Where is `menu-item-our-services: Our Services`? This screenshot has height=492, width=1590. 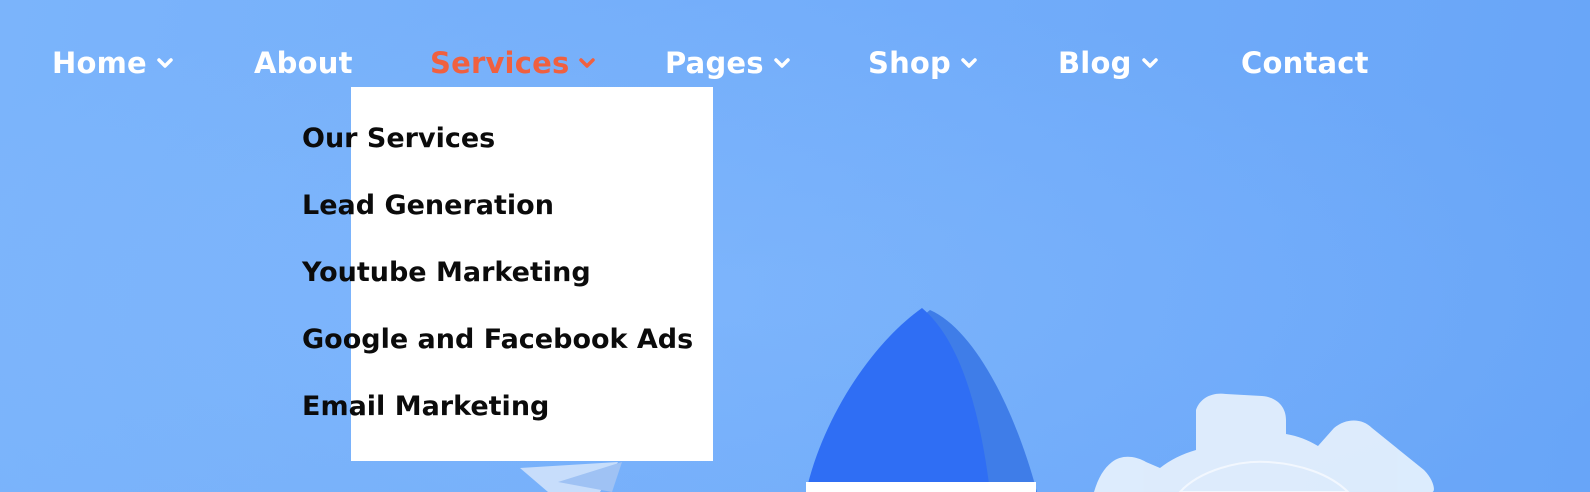 menu-item-our-services: Our Services is located at coordinates (497, 149).